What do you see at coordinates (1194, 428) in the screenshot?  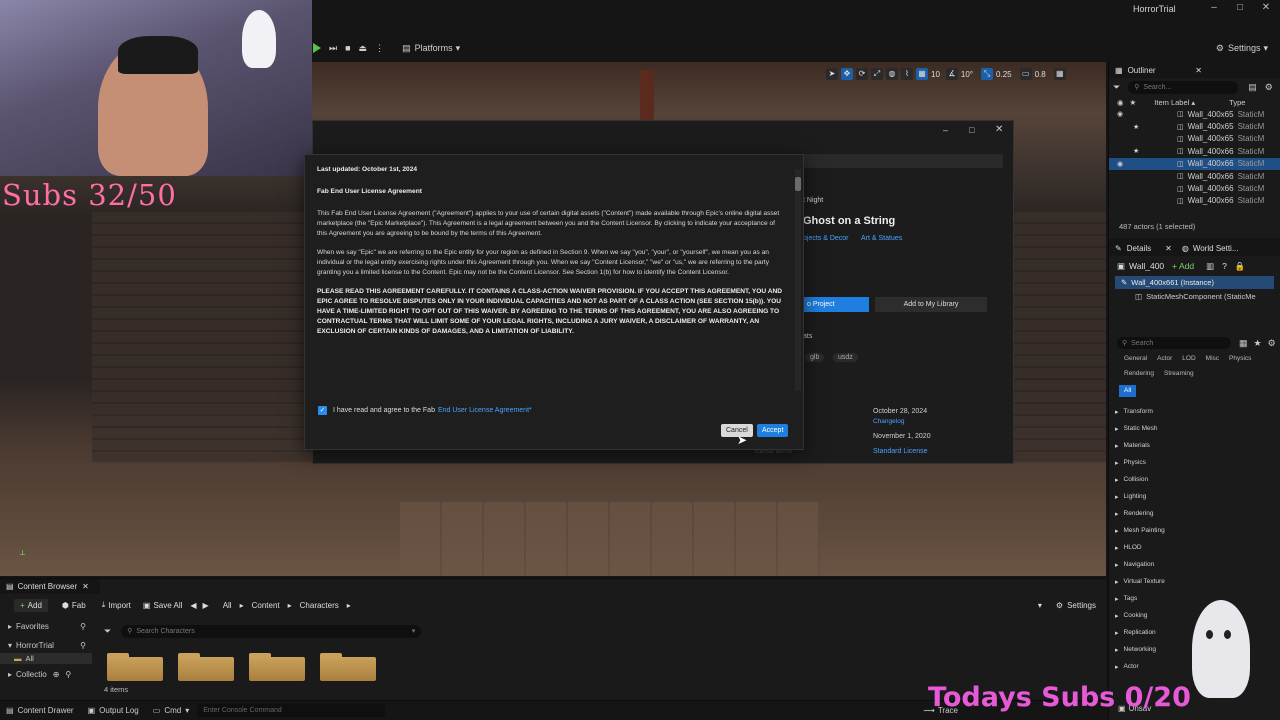 I see `details-section: ▸ Static Mesh` at bounding box center [1194, 428].